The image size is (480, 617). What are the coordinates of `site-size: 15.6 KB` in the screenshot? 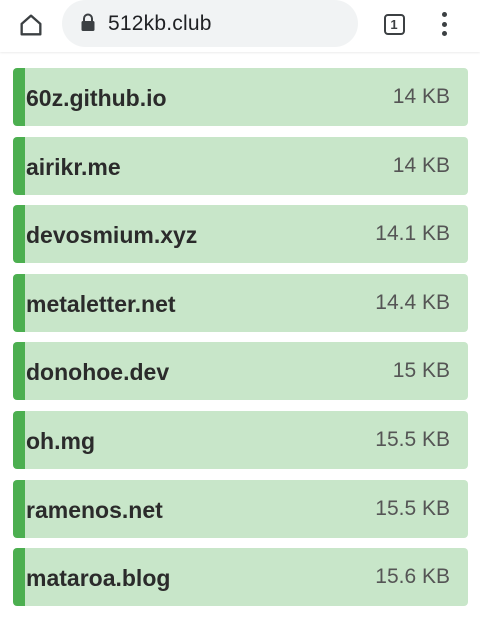 It's located at (412, 577).